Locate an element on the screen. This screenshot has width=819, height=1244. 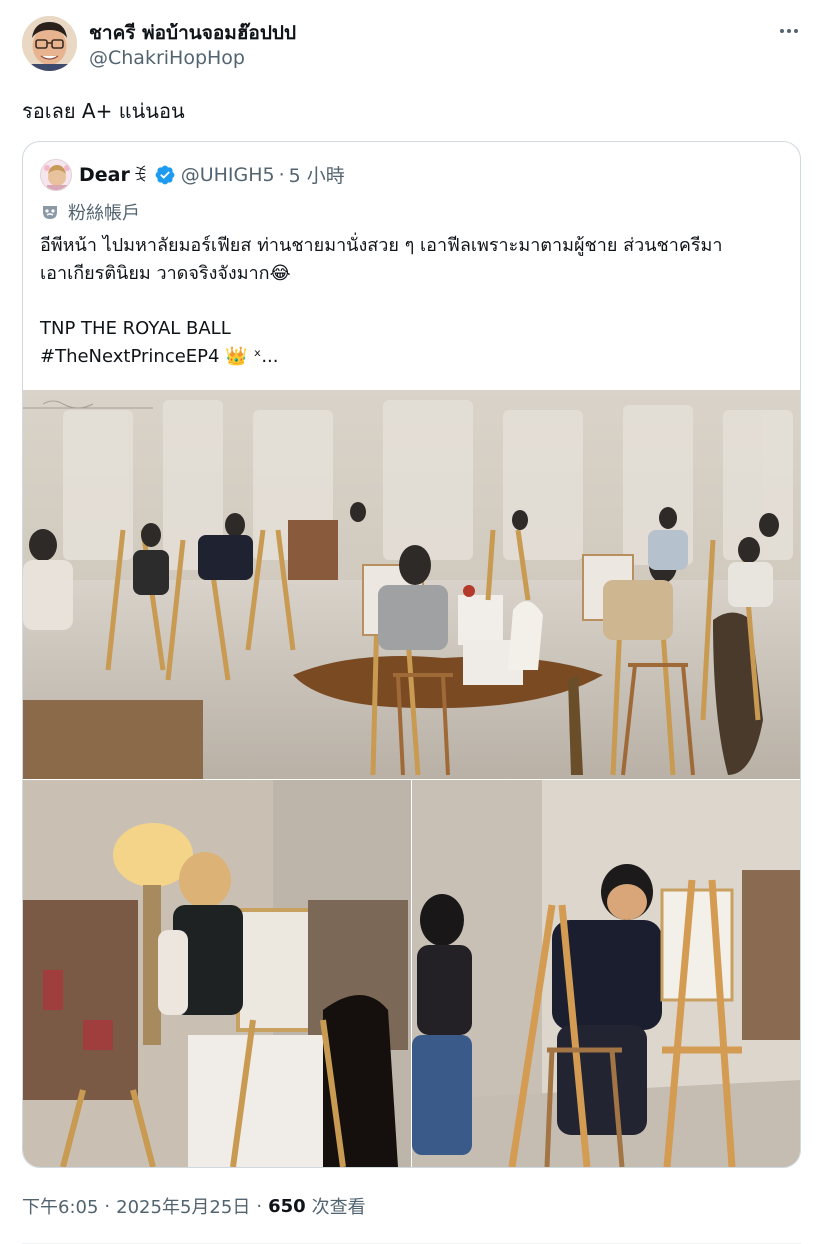
quoted-text-line is located at coordinates (412, 301).